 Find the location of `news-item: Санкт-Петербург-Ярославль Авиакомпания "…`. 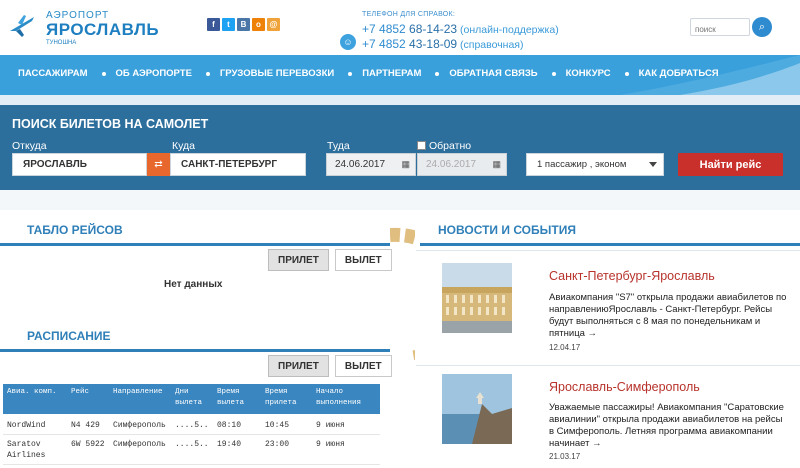

news-item: Санкт-Петербург-Ярославль Авиакомпания "… is located at coordinates (608, 306).